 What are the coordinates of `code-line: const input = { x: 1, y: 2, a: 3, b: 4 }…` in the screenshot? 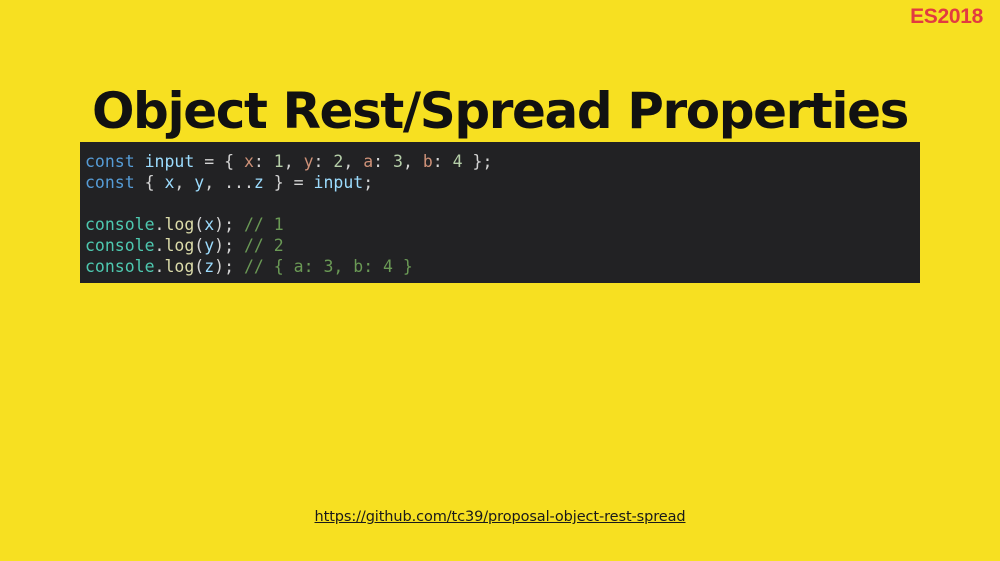 It's located at (502, 161).